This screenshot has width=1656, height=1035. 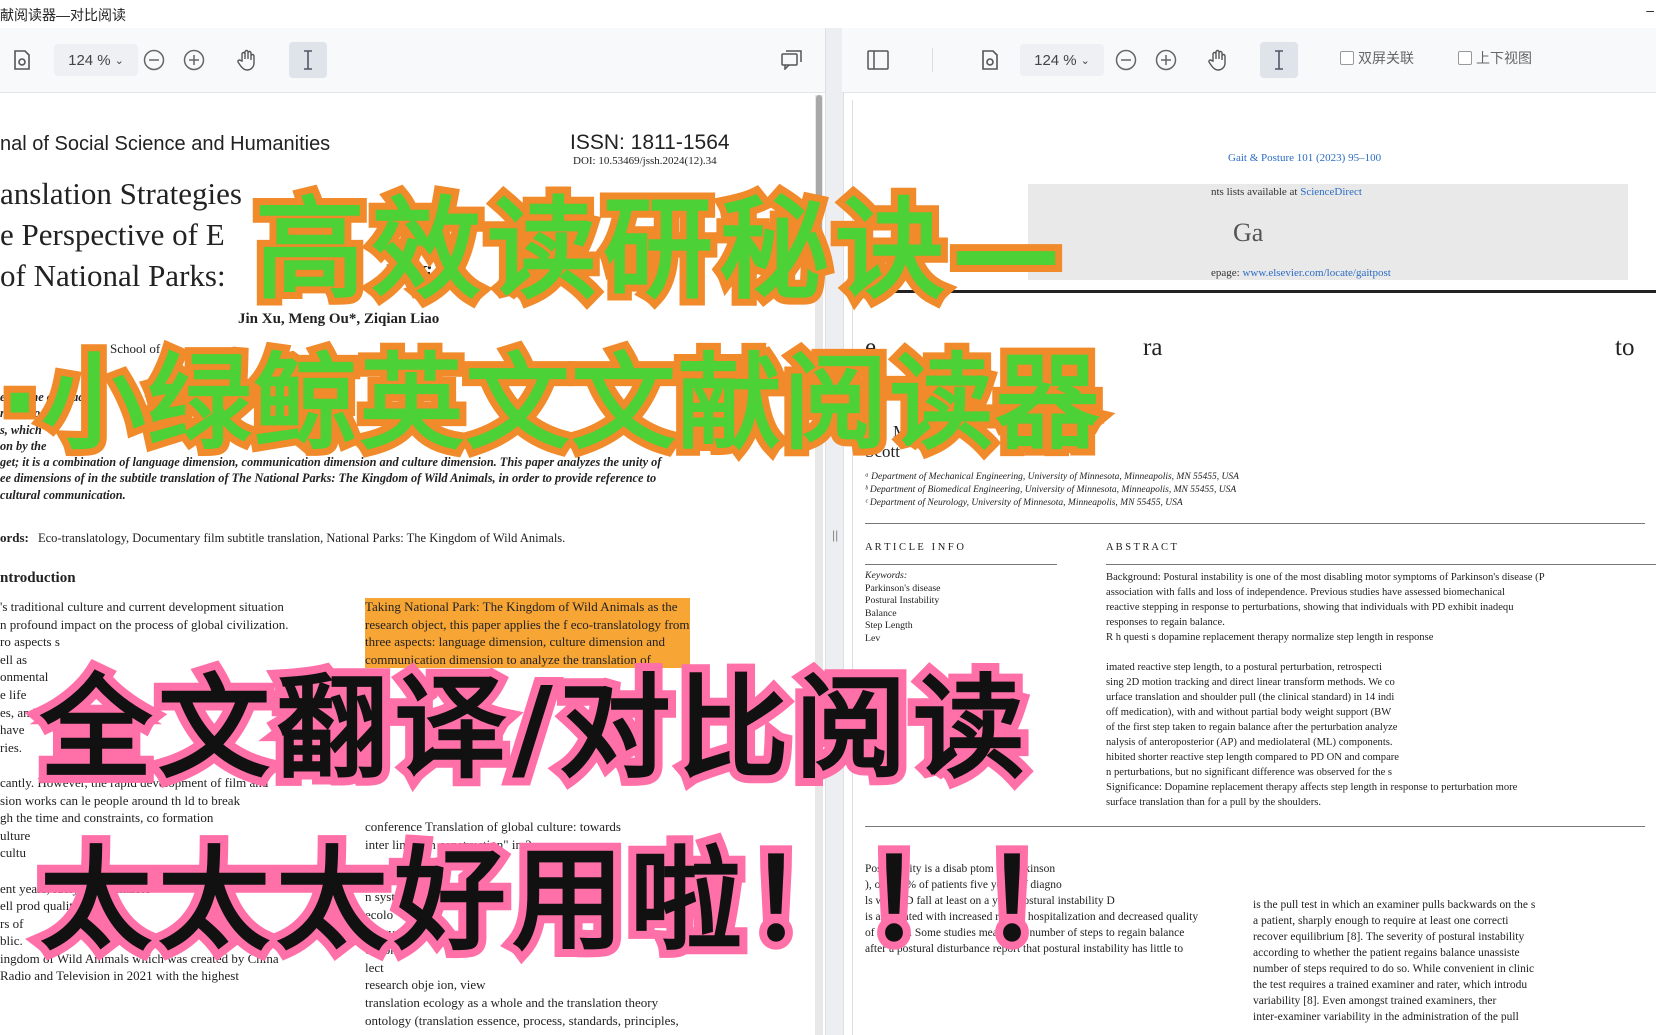 I want to click on homepage-line: epage: www.elsevier.com/locate/gaitpost, so click(x=1301, y=273).